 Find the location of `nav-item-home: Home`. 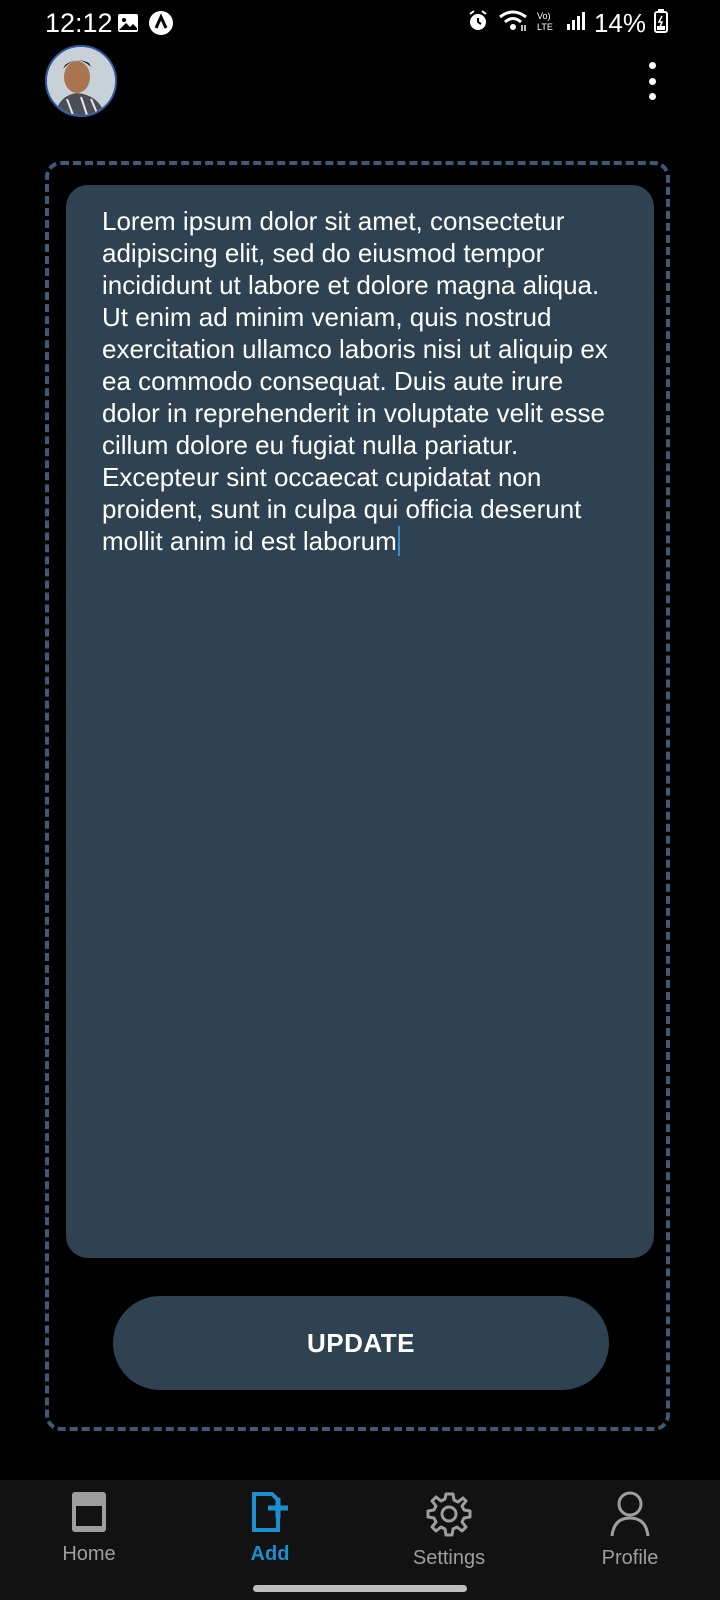

nav-item-home: Home is located at coordinates (89, 1528).